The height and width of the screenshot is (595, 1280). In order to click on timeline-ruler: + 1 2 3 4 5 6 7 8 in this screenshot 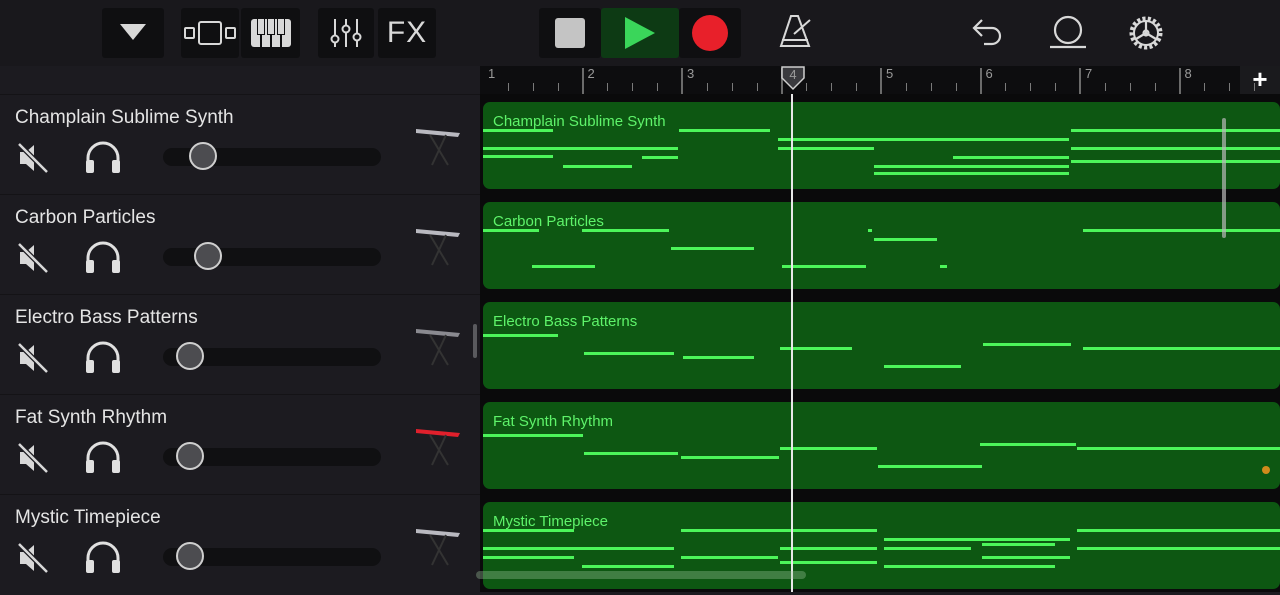, I will do `click(880, 80)`.